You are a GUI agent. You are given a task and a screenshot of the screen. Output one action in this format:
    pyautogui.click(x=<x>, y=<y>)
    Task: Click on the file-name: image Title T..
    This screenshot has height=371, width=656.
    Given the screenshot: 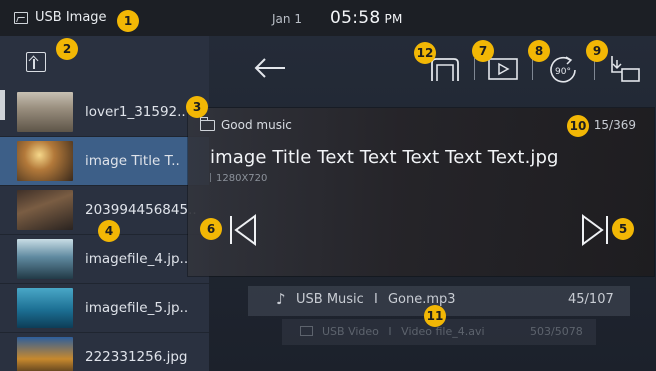 What is the action you would take?
    pyautogui.click(x=132, y=161)
    